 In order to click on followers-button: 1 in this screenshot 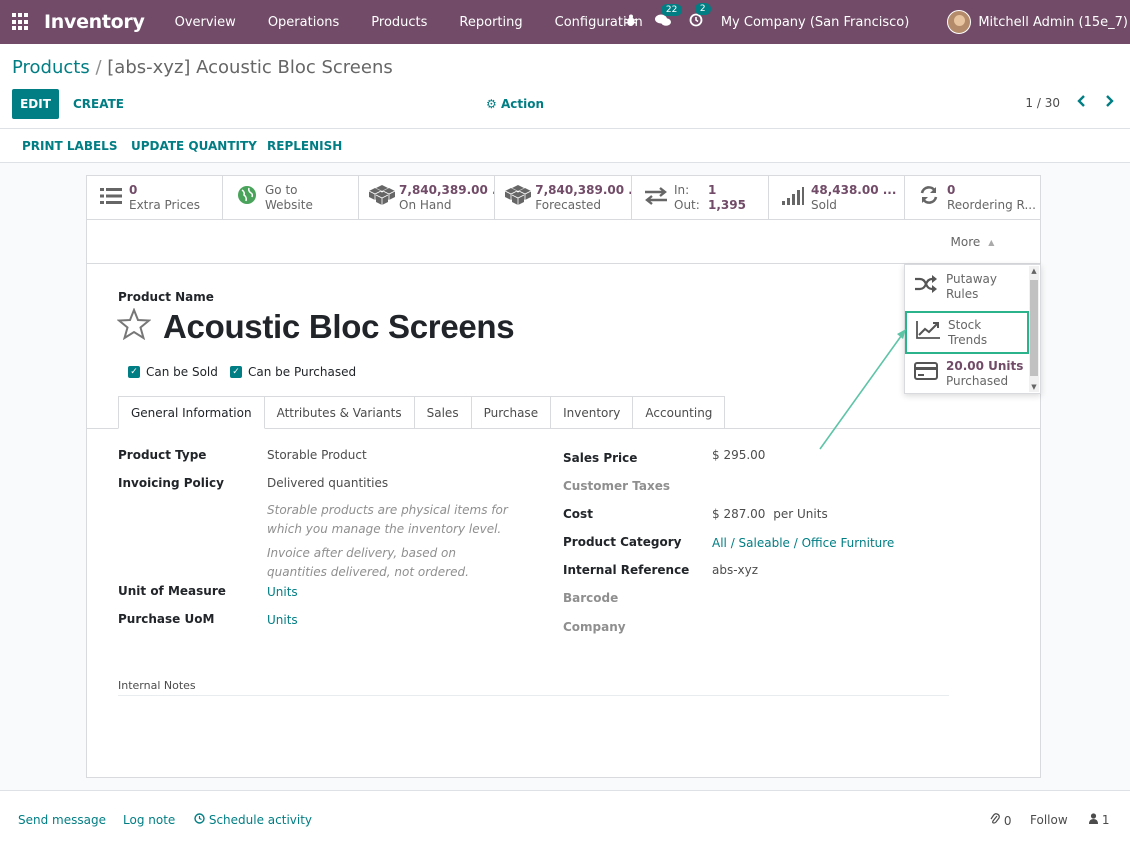, I will do `click(1099, 820)`.